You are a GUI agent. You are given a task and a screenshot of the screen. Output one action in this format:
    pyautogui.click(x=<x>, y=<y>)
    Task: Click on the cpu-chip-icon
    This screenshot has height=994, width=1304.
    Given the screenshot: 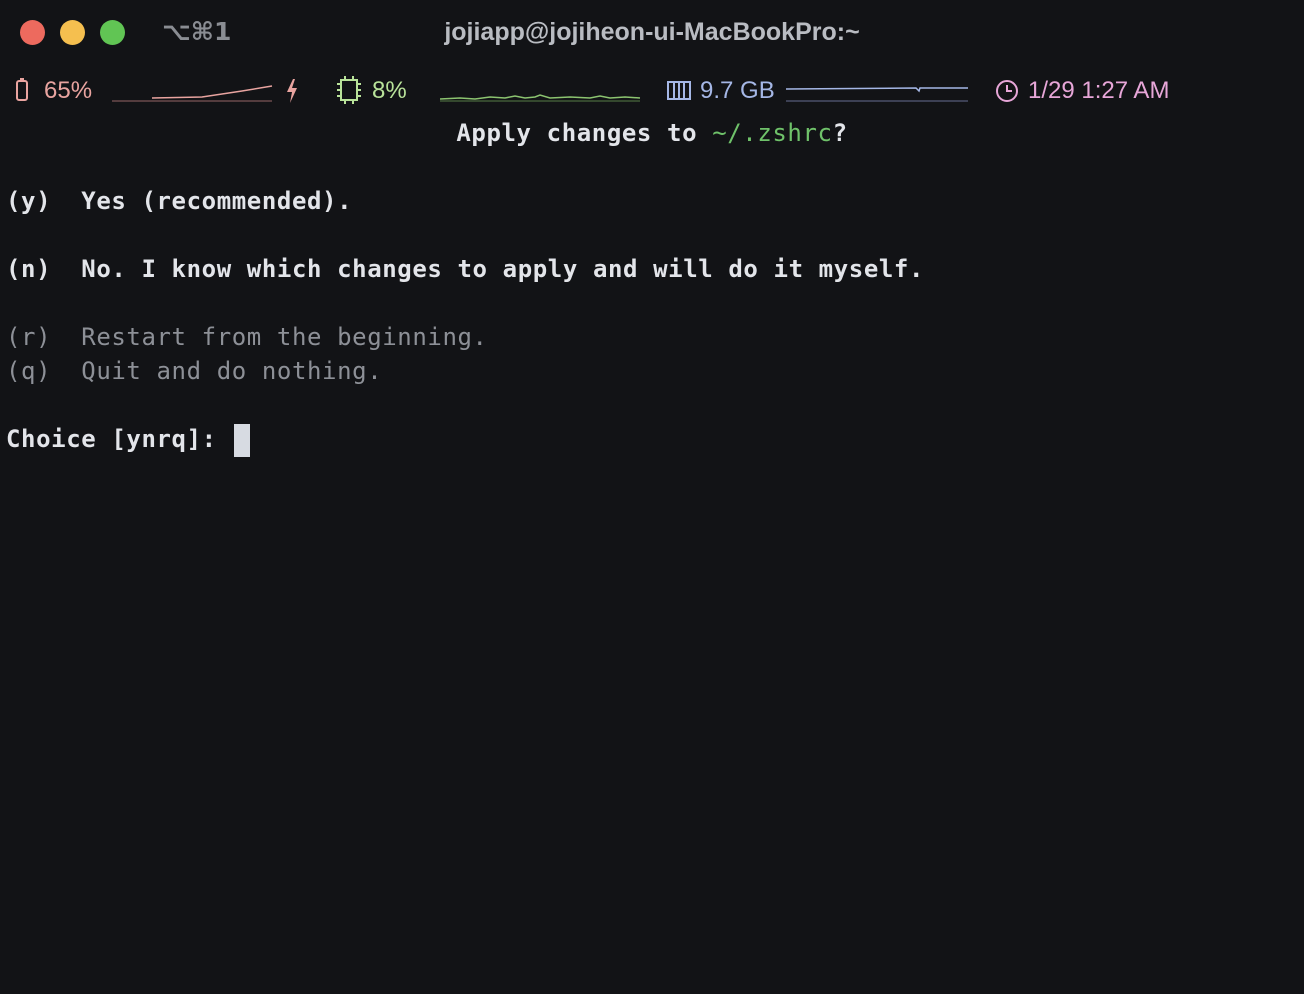 What is the action you would take?
    pyautogui.click(x=349, y=90)
    